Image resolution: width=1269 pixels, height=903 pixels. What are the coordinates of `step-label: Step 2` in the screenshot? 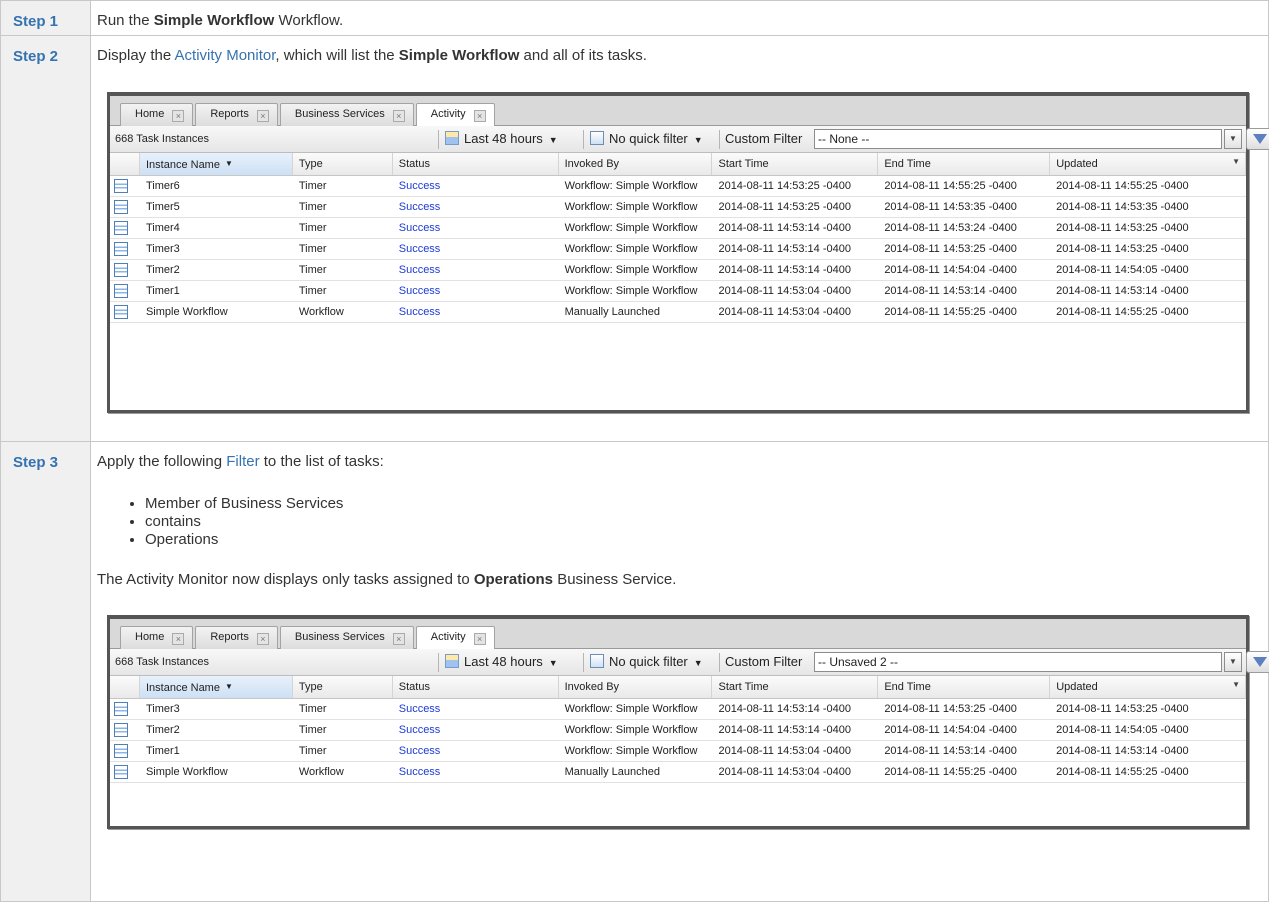 It's located at (45, 238).